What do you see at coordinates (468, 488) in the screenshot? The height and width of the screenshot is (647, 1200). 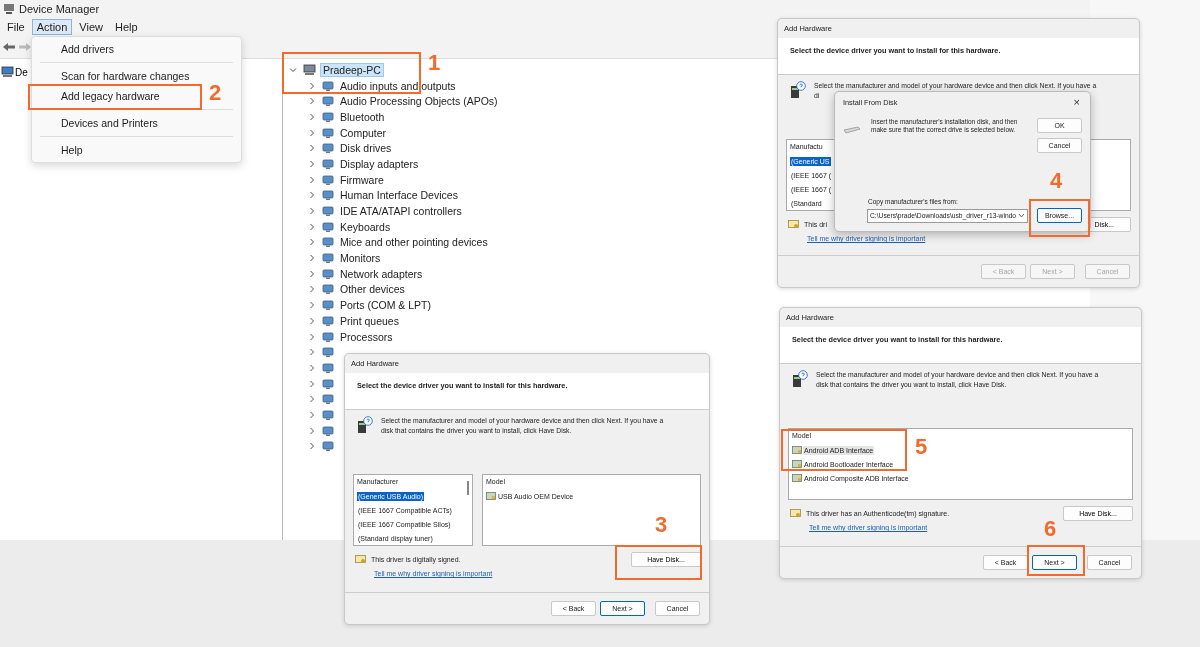 I see `scrollbar` at bounding box center [468, 488].